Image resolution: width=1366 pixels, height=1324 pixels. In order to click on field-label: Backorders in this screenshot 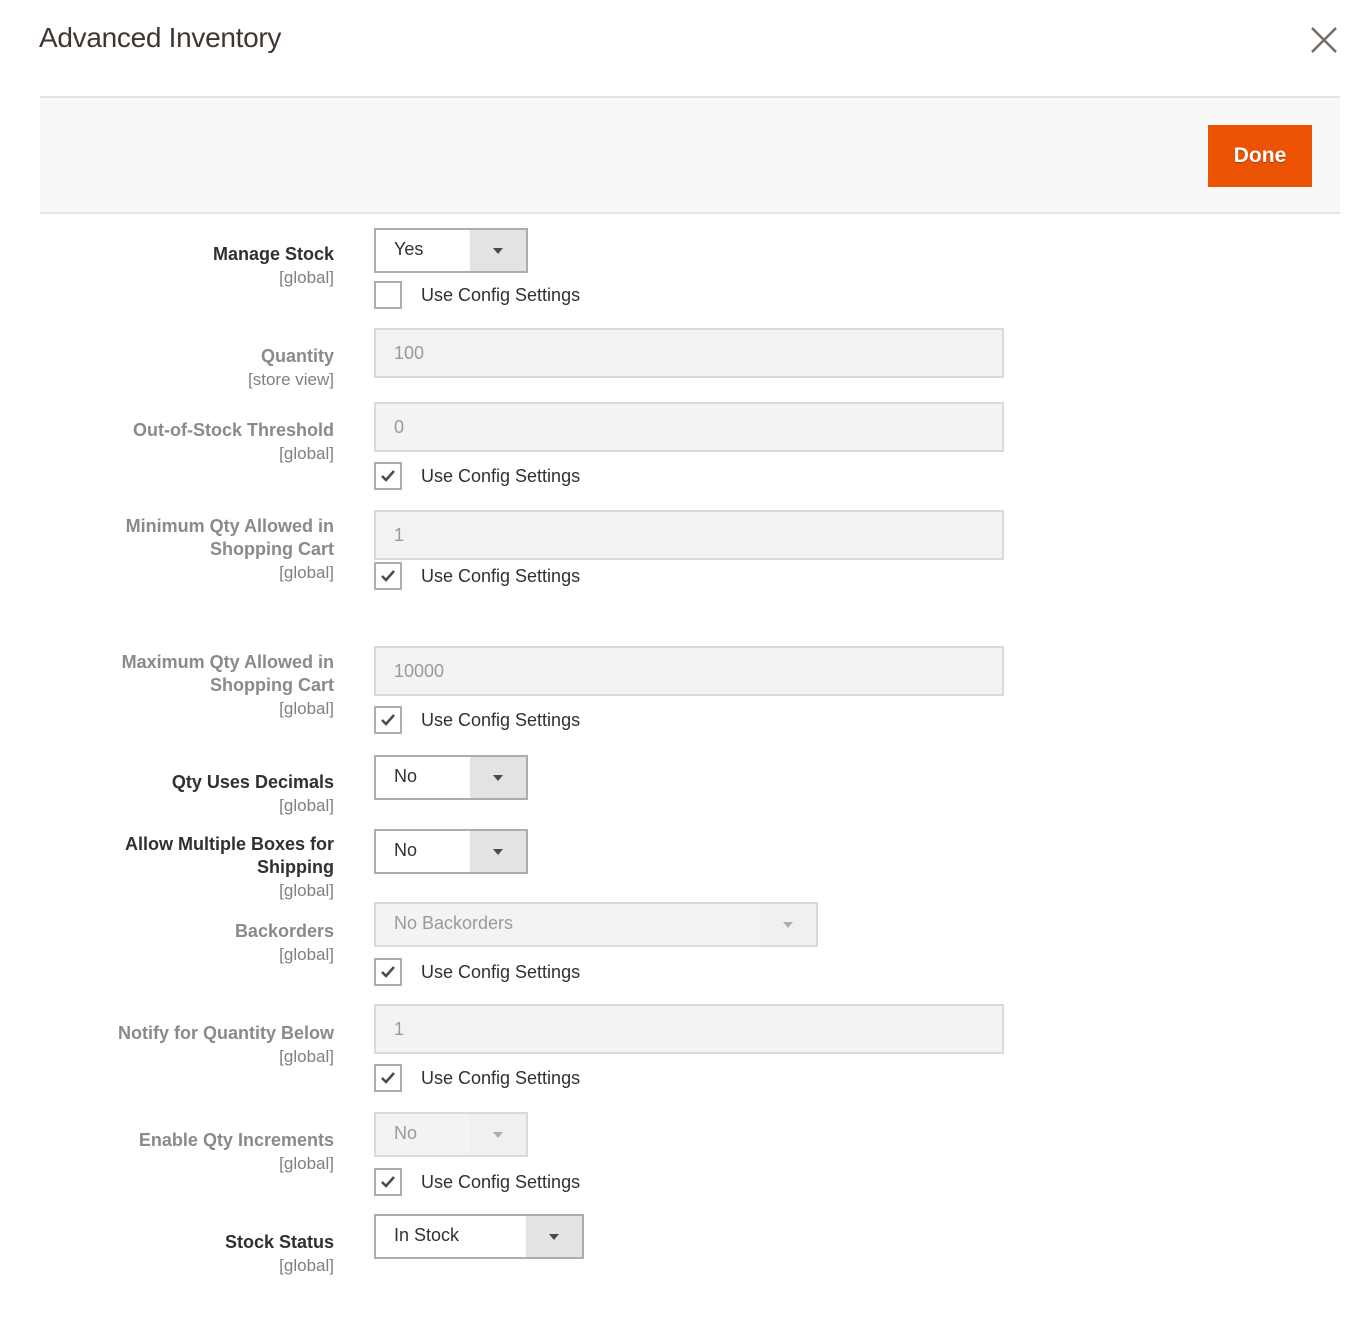, I will do `click(284, 931)`.